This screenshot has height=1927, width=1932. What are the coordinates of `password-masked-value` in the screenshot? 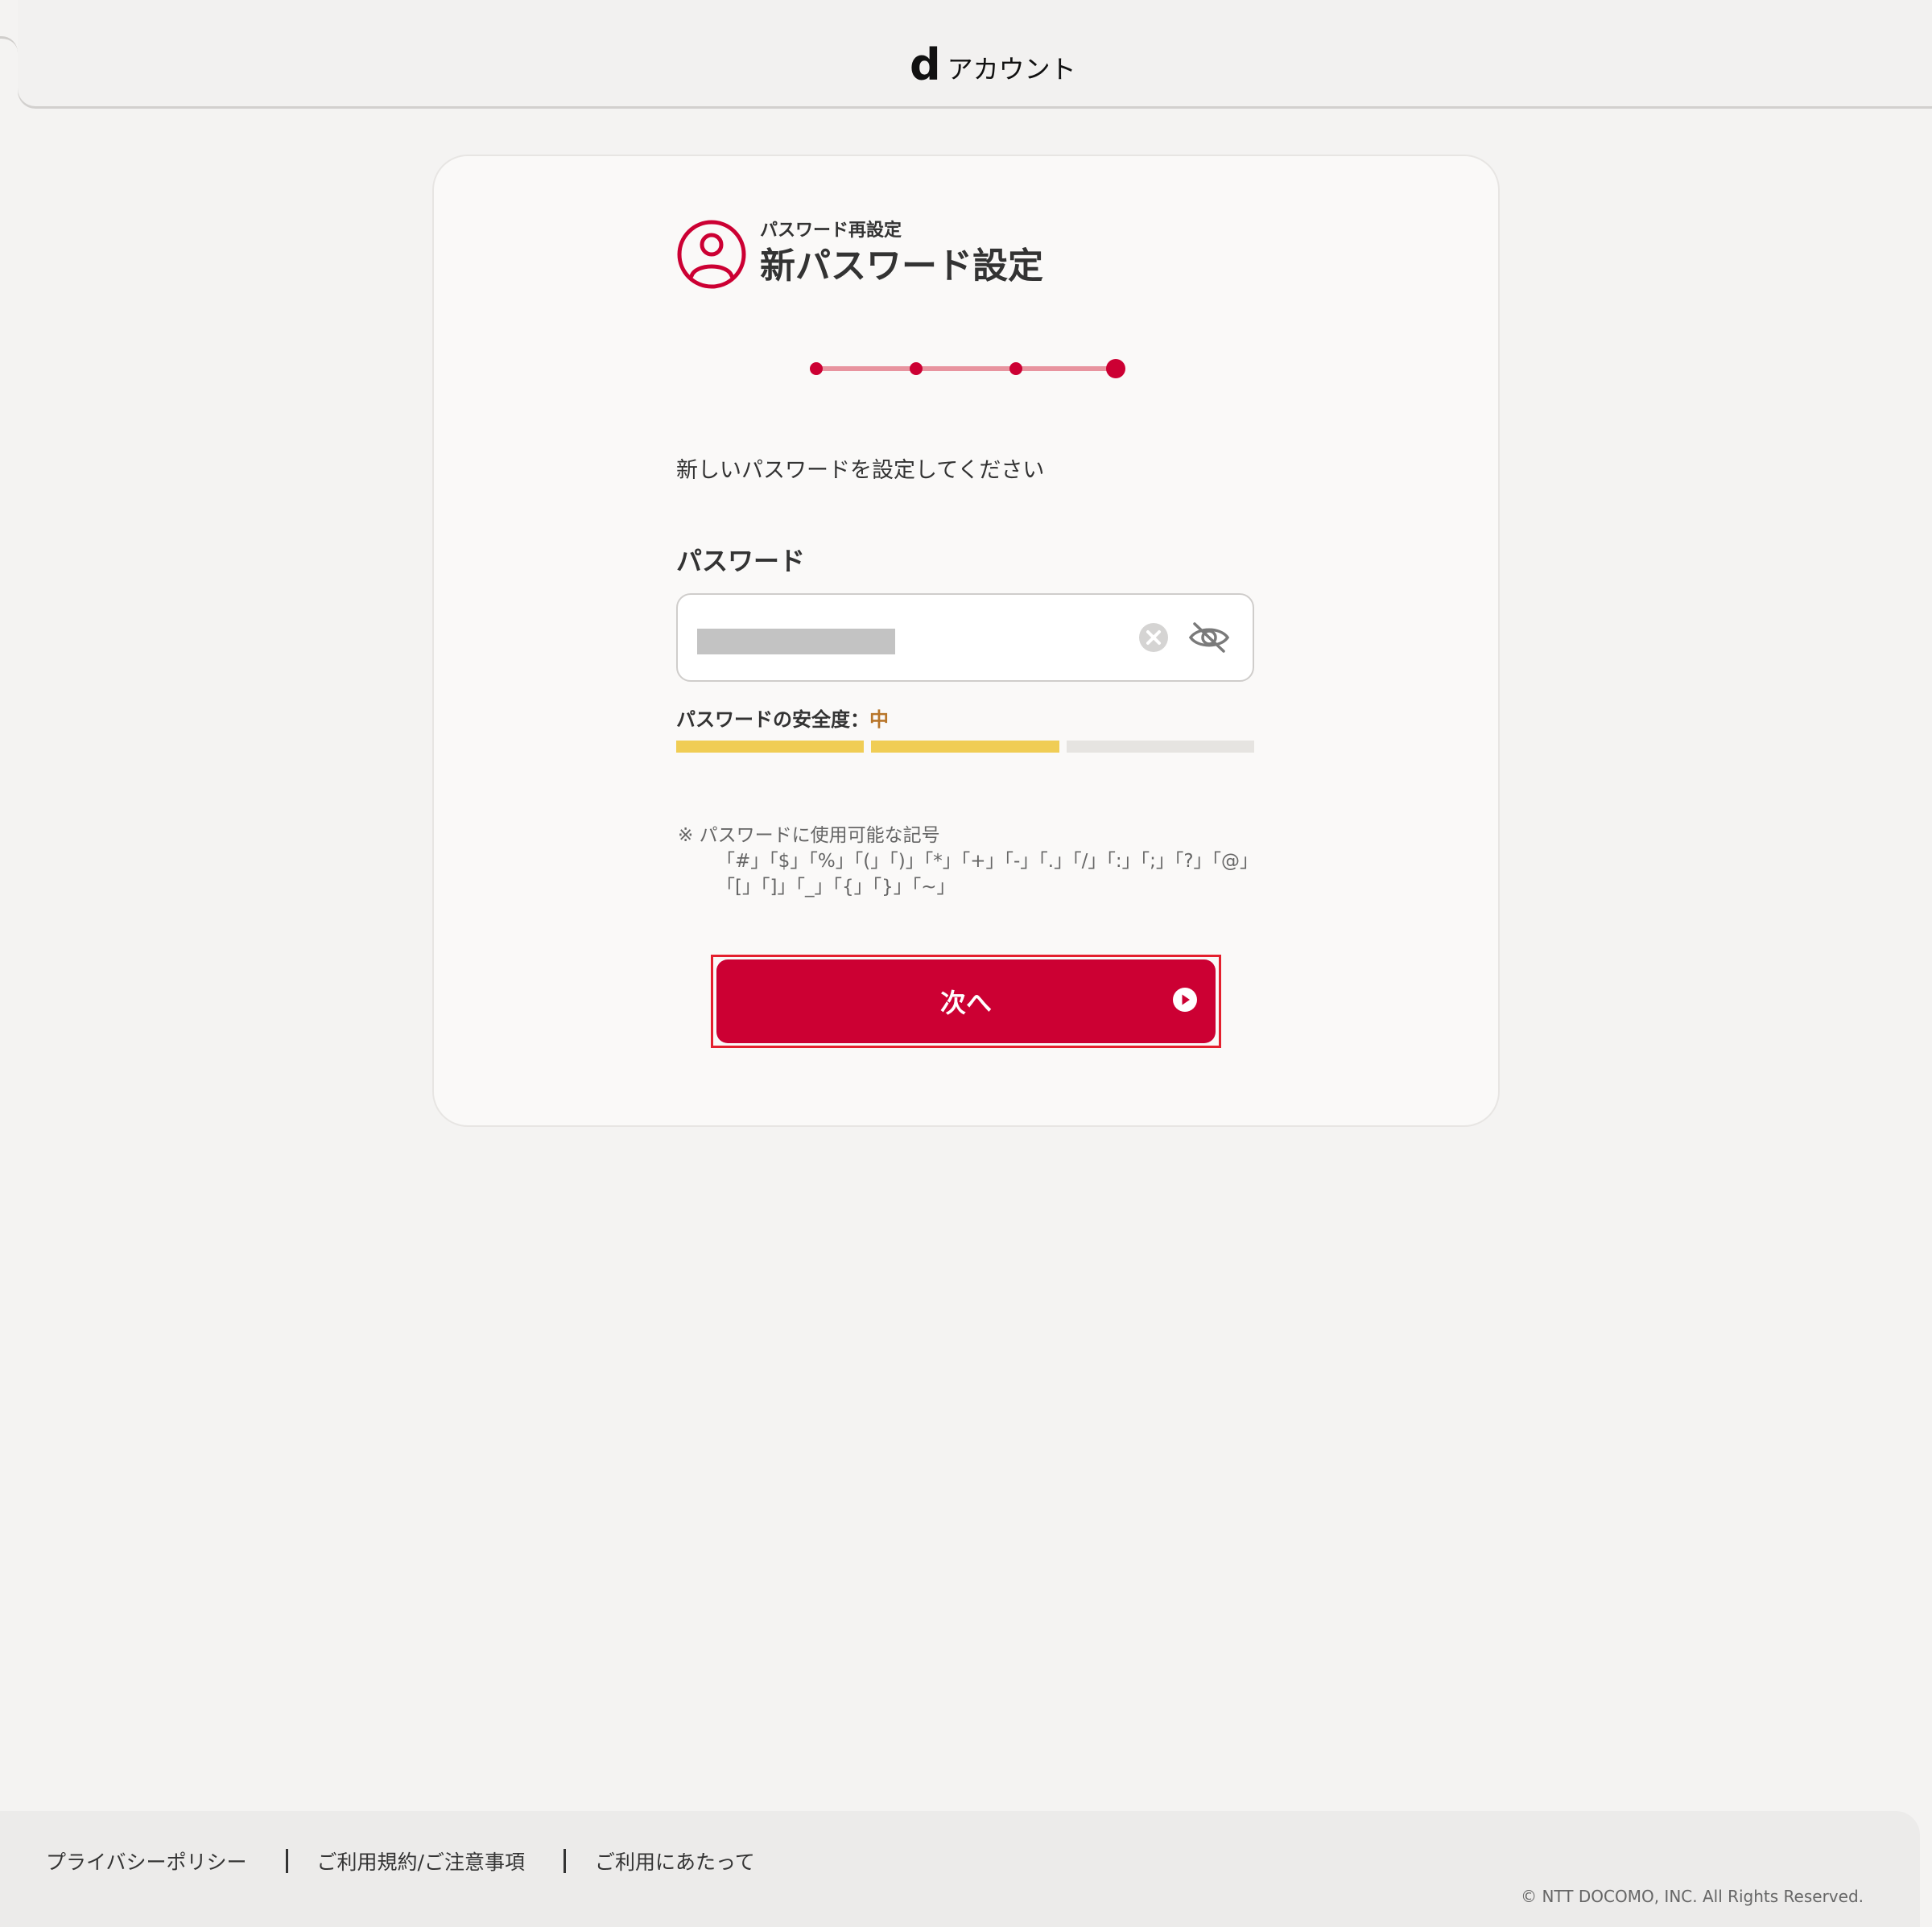 It's located at (796, 642).